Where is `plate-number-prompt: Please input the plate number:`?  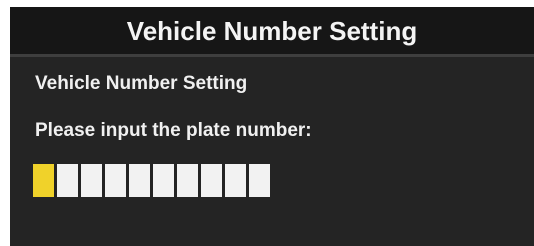
plate-number-prompt: Please input the plate number: is located at coordinates (173, 130).